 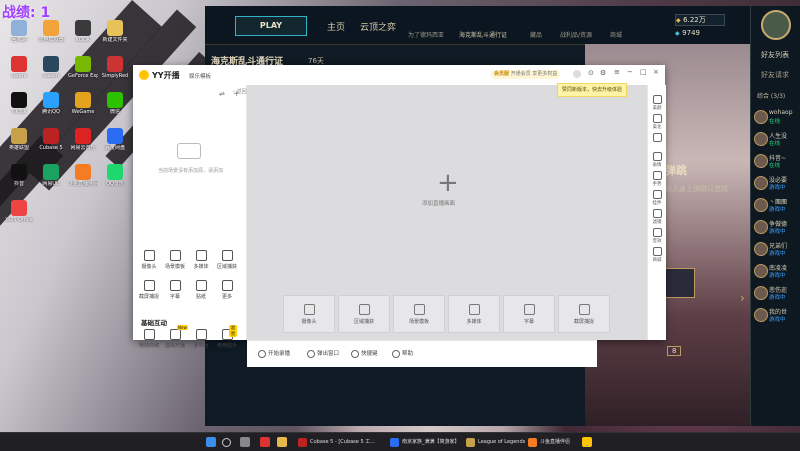 What do you see at coordinates (115, 103) in the screenshot?
I see `desktop-icon: 微信` at bounding box center [115, 103].